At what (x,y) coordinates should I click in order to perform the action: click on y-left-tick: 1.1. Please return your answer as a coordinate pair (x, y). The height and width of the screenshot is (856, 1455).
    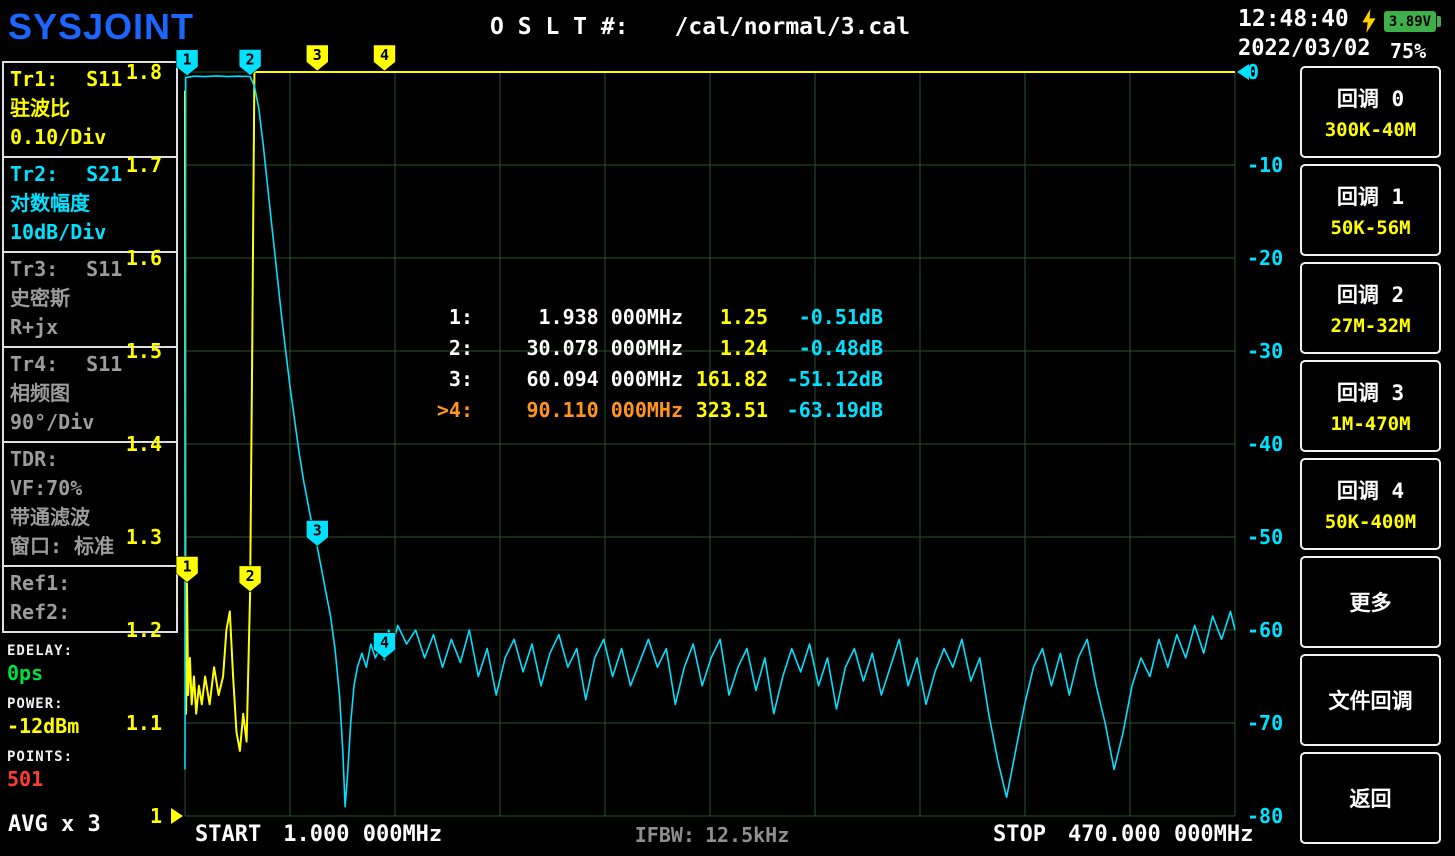
    Looking at the image, I should click on (143, 723).